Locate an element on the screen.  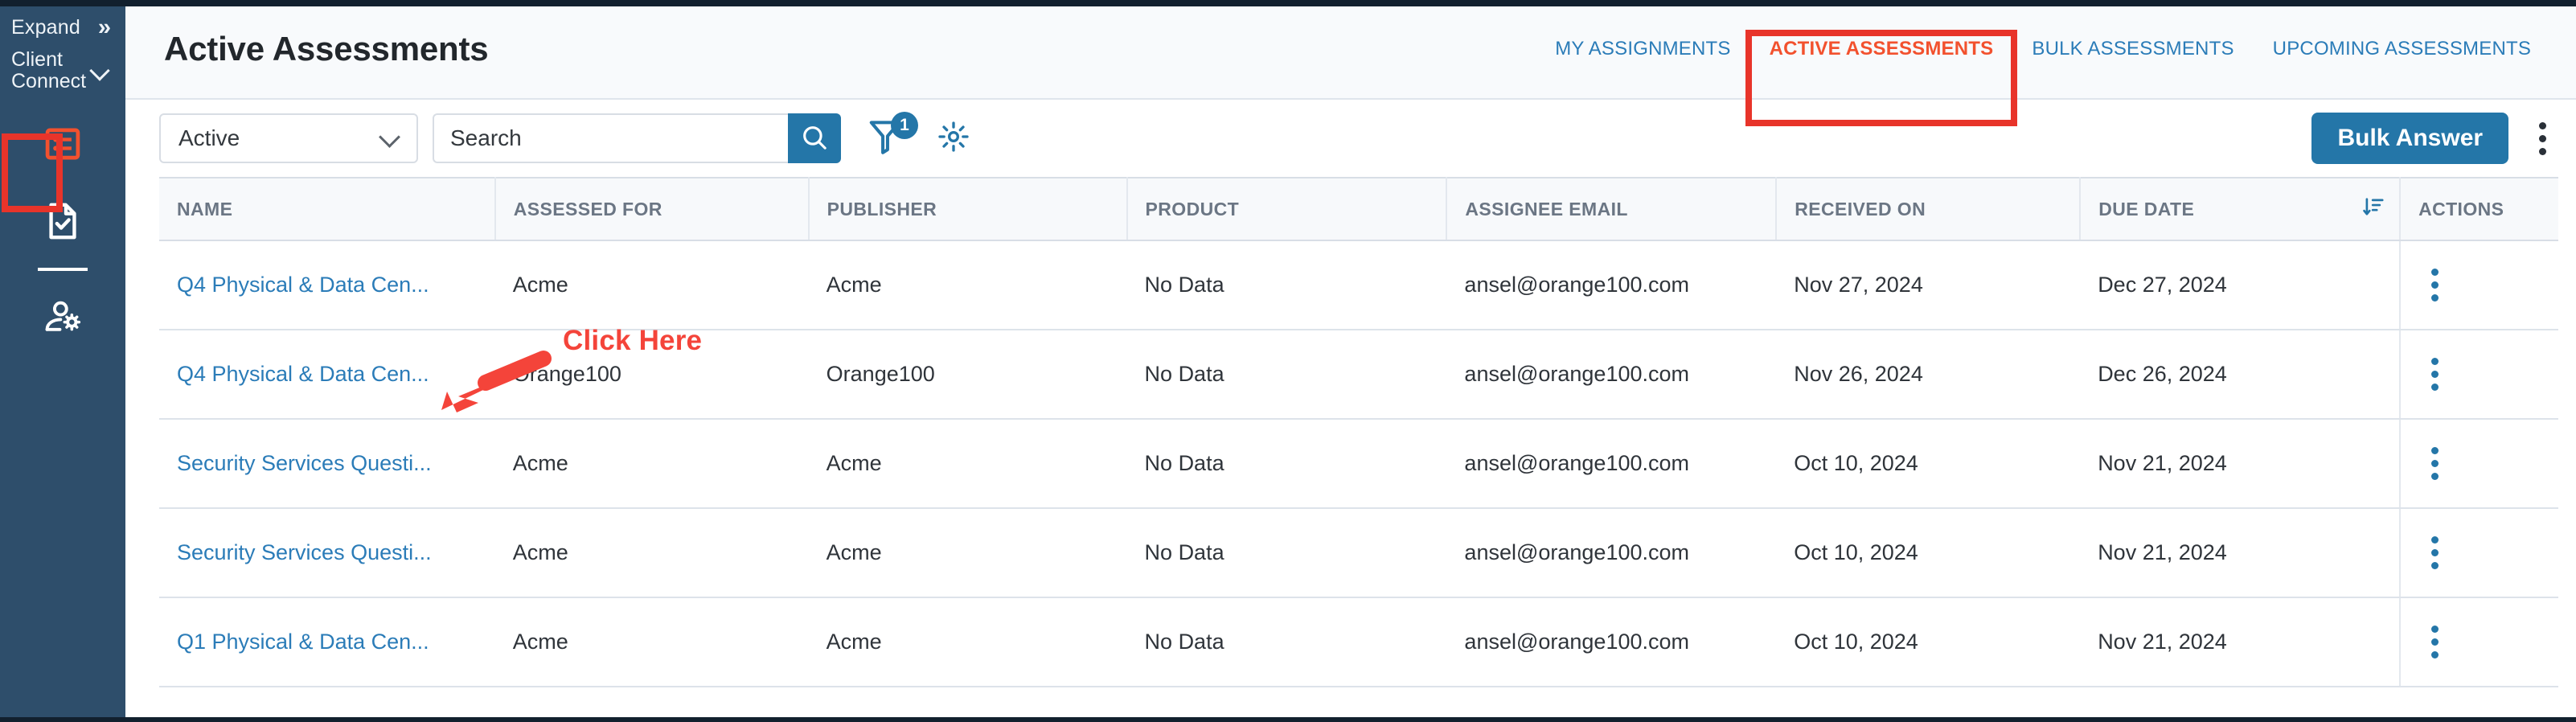
sidebar-expand-label: Expand is located at coordinates (45, 27).